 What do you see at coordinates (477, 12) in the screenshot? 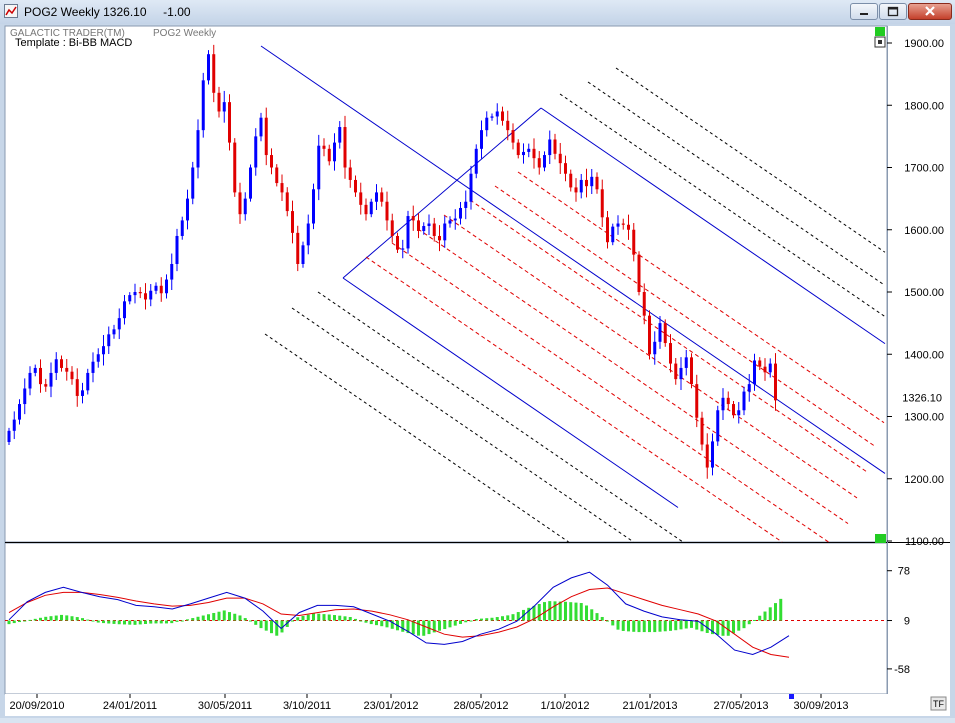
I see `title-bar: POG2 Weekly 1326.10 -1.00` at bounding box center [477, 12].